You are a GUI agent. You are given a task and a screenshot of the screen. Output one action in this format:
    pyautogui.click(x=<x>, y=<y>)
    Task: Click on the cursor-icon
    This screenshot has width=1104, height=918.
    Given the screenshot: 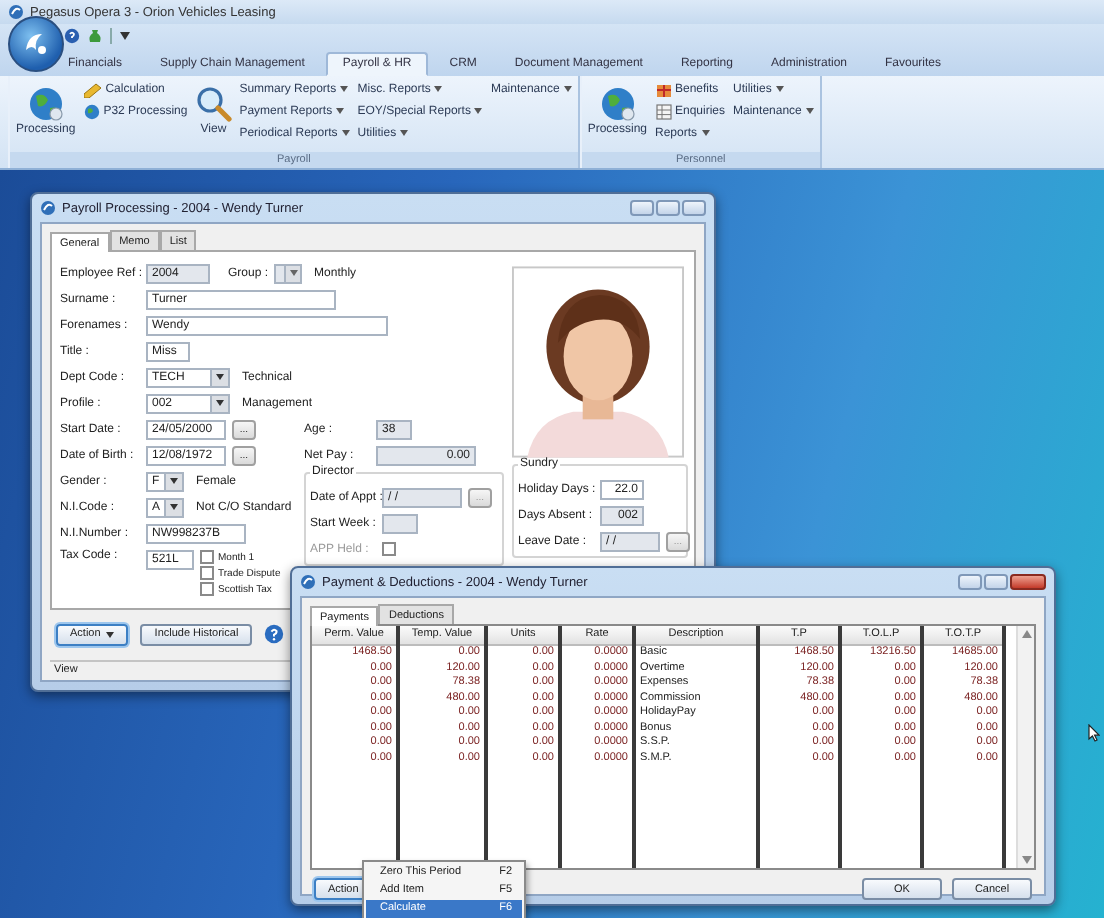 What is the action you would take?
    pyautogui.click(x=1094, y=733)
    